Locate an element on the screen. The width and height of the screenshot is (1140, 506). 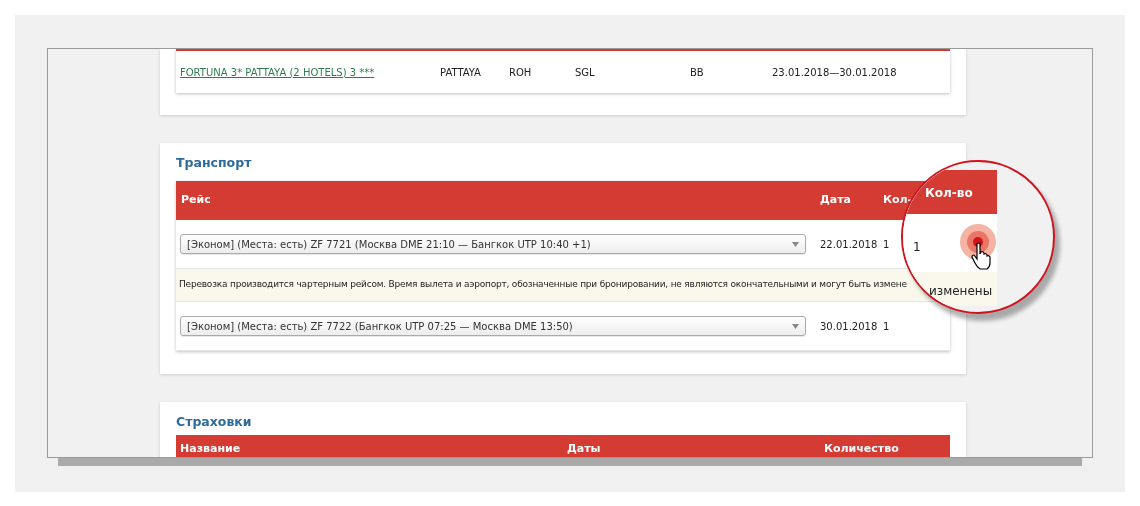
date-text: 22.01.2018 is located at coordinates (848, 244).